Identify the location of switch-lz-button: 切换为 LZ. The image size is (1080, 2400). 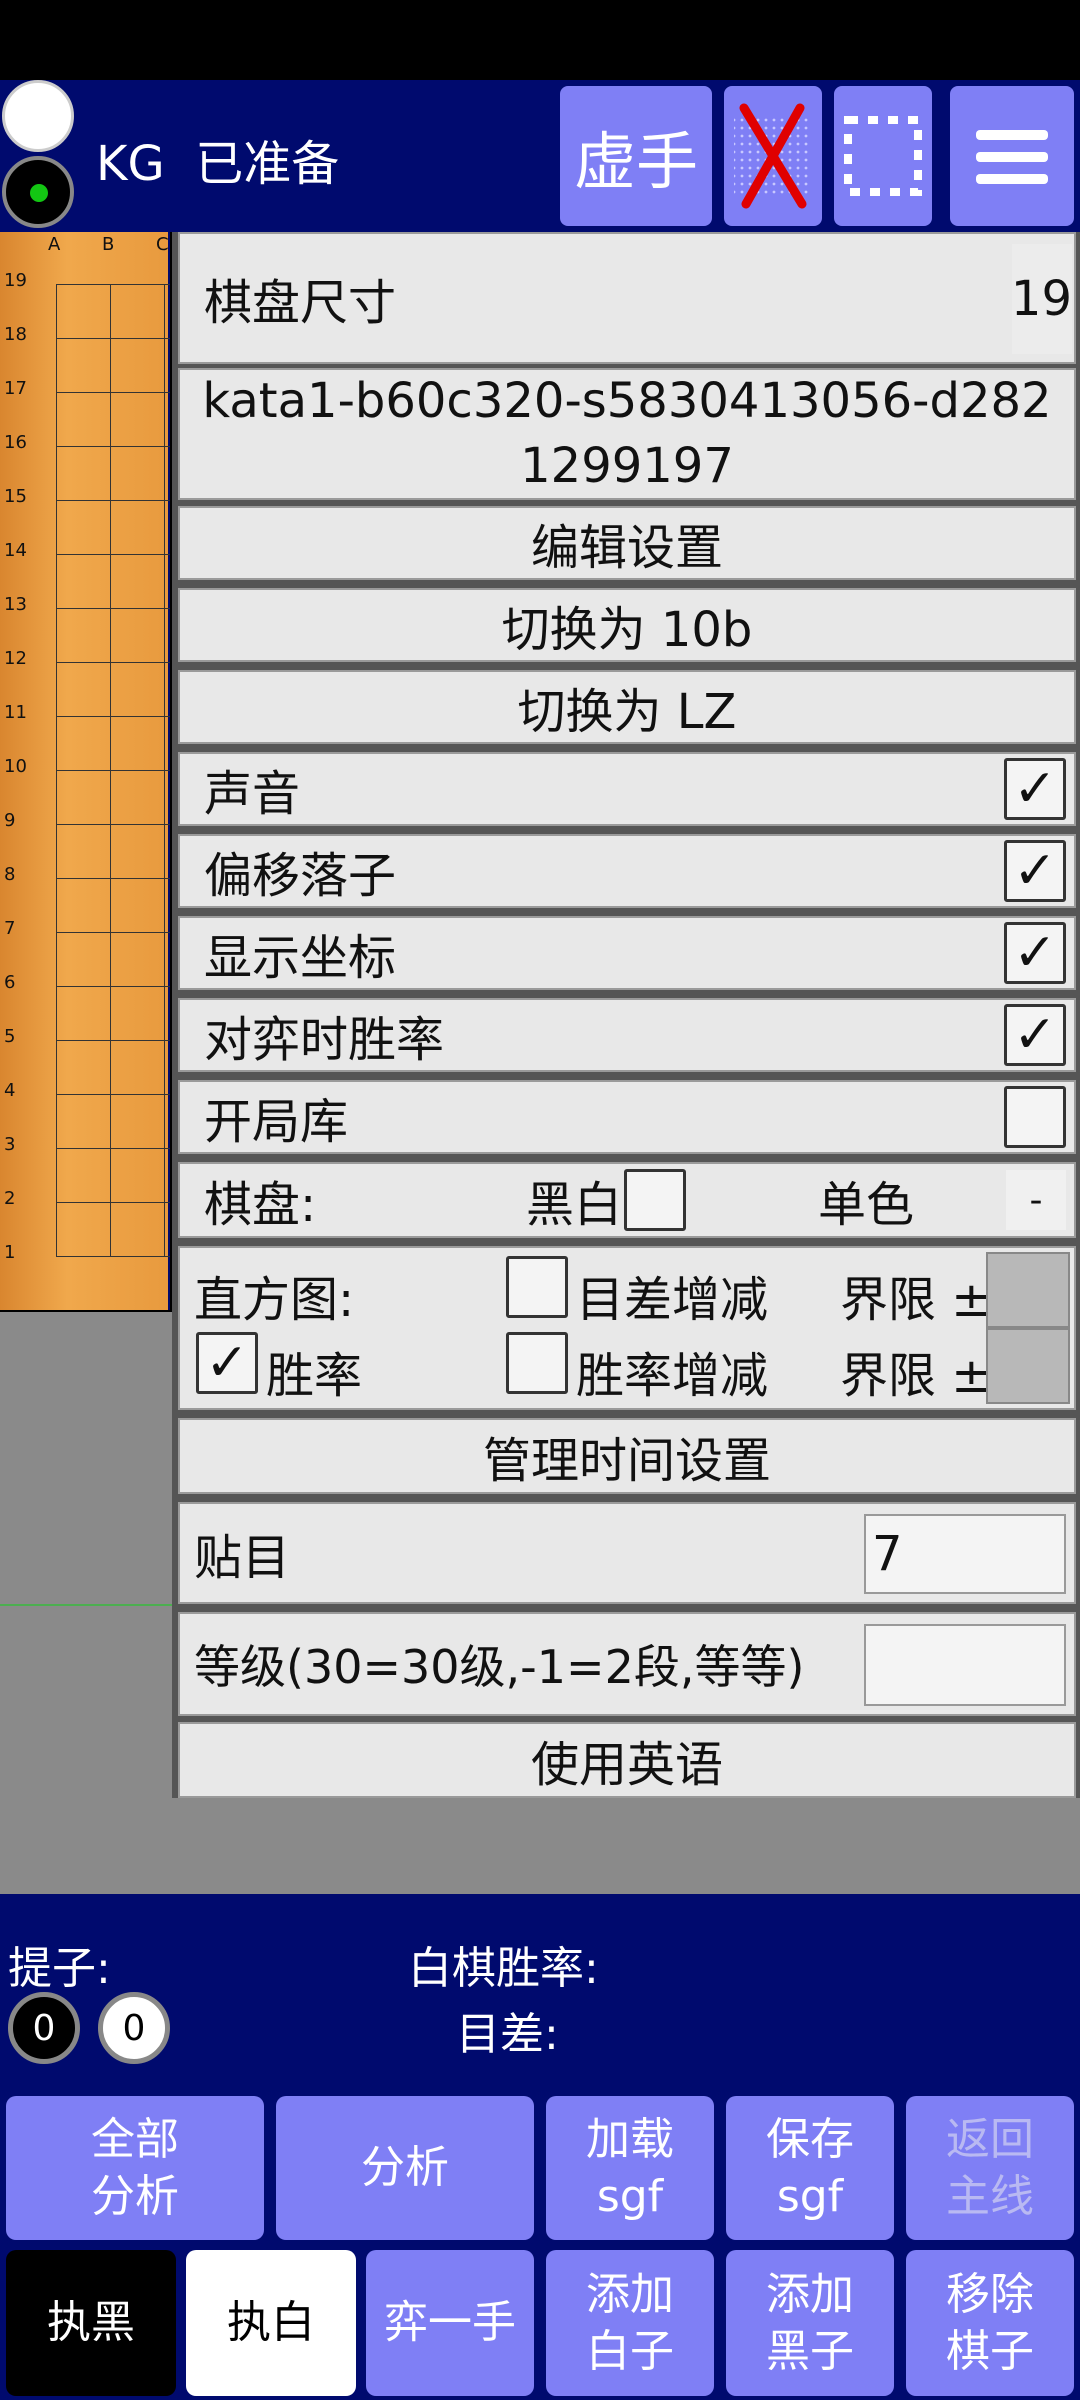
(627, 707).